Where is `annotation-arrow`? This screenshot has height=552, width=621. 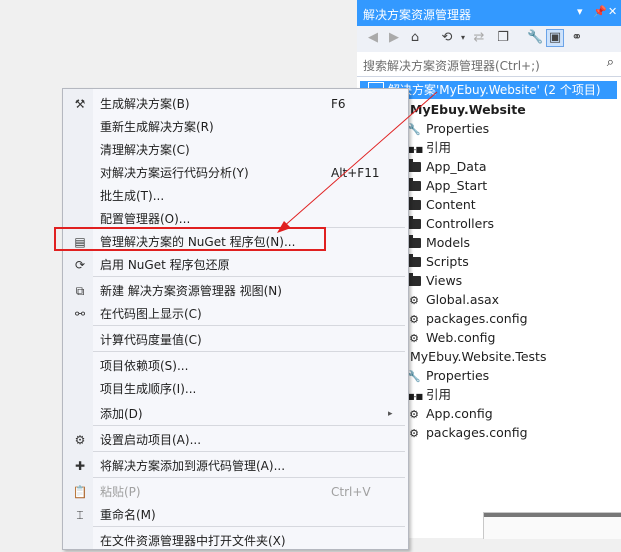 annotation-arrow is located at coordinates (357, 162).